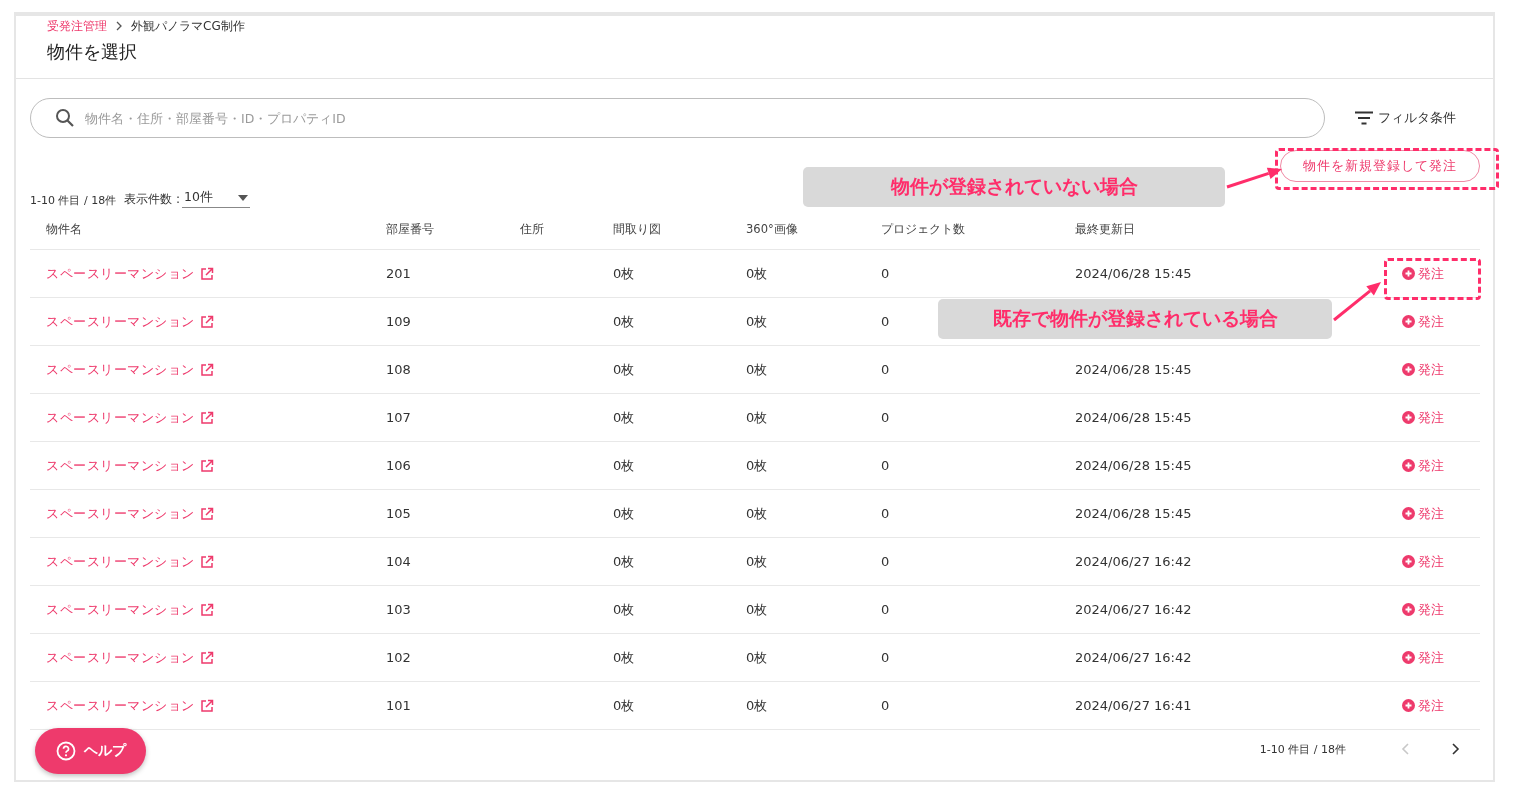  What do you see at coordinates (398, 609) in the screenshot?
I see `table-cell: 103` at bounding box center [398, 609].